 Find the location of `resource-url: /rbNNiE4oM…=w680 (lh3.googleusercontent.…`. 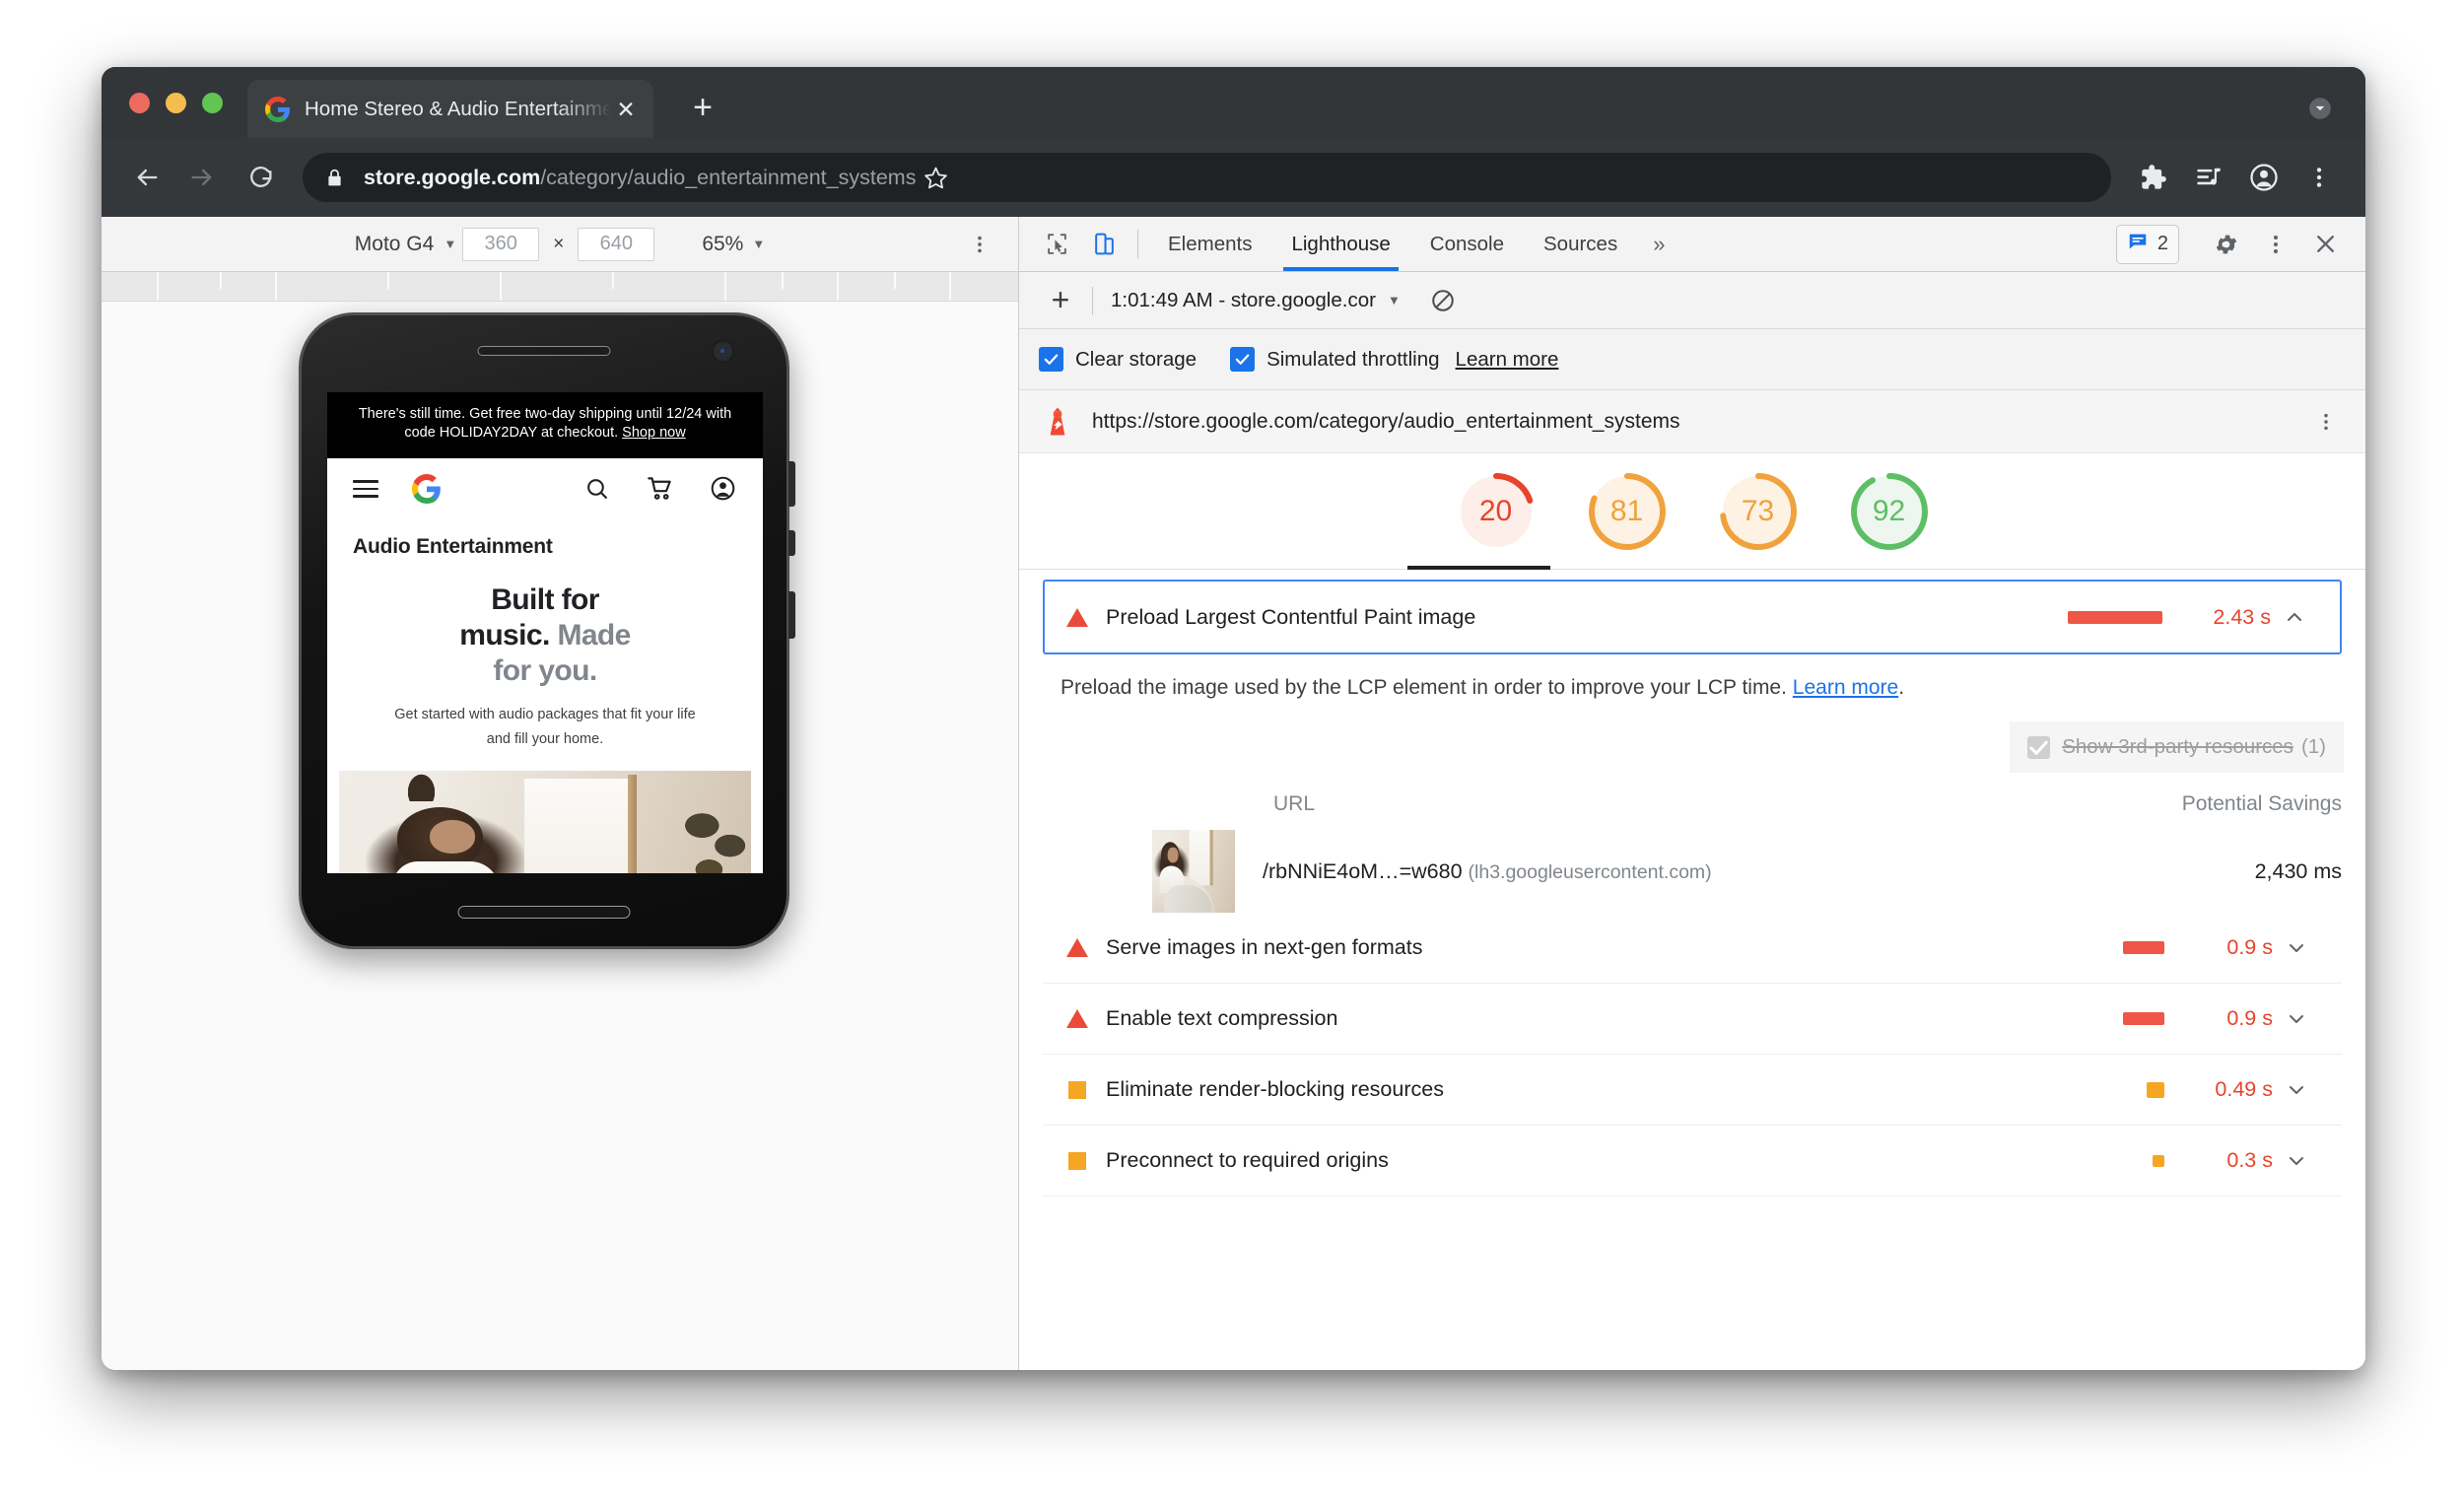

resource-url: /rbNNiE4oM…=w680 (lh3.googleusercontent.… is located at coordinates (1487, 871).